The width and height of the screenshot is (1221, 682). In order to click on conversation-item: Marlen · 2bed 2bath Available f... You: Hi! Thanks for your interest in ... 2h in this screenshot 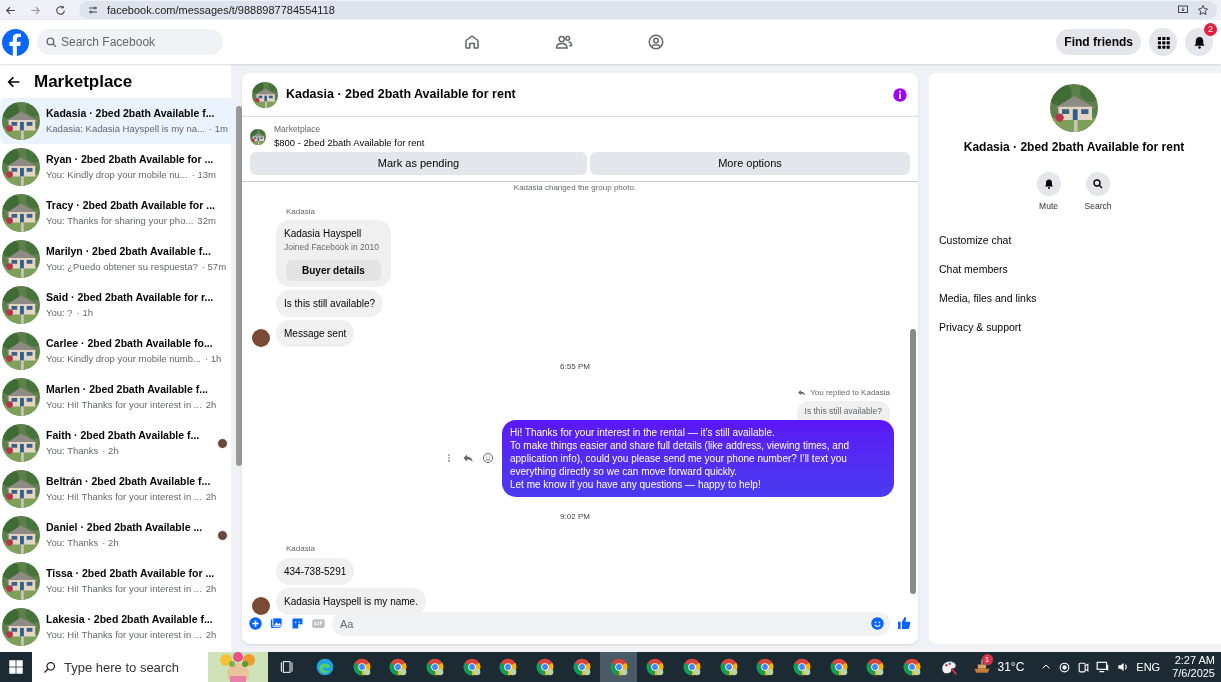, I will do `click(118, 397)`.